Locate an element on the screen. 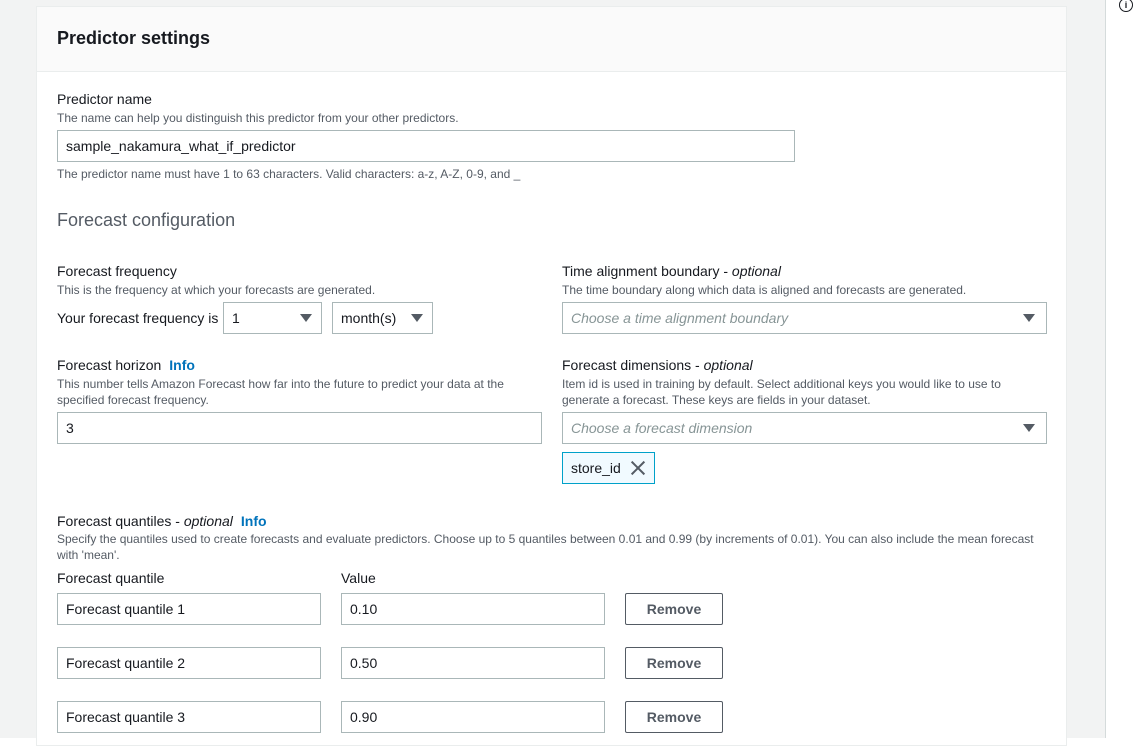 This screenshot has height=746, width=1147. time-alignment-select: Choose a time alignment boundary is located at coordinates (804, 318).